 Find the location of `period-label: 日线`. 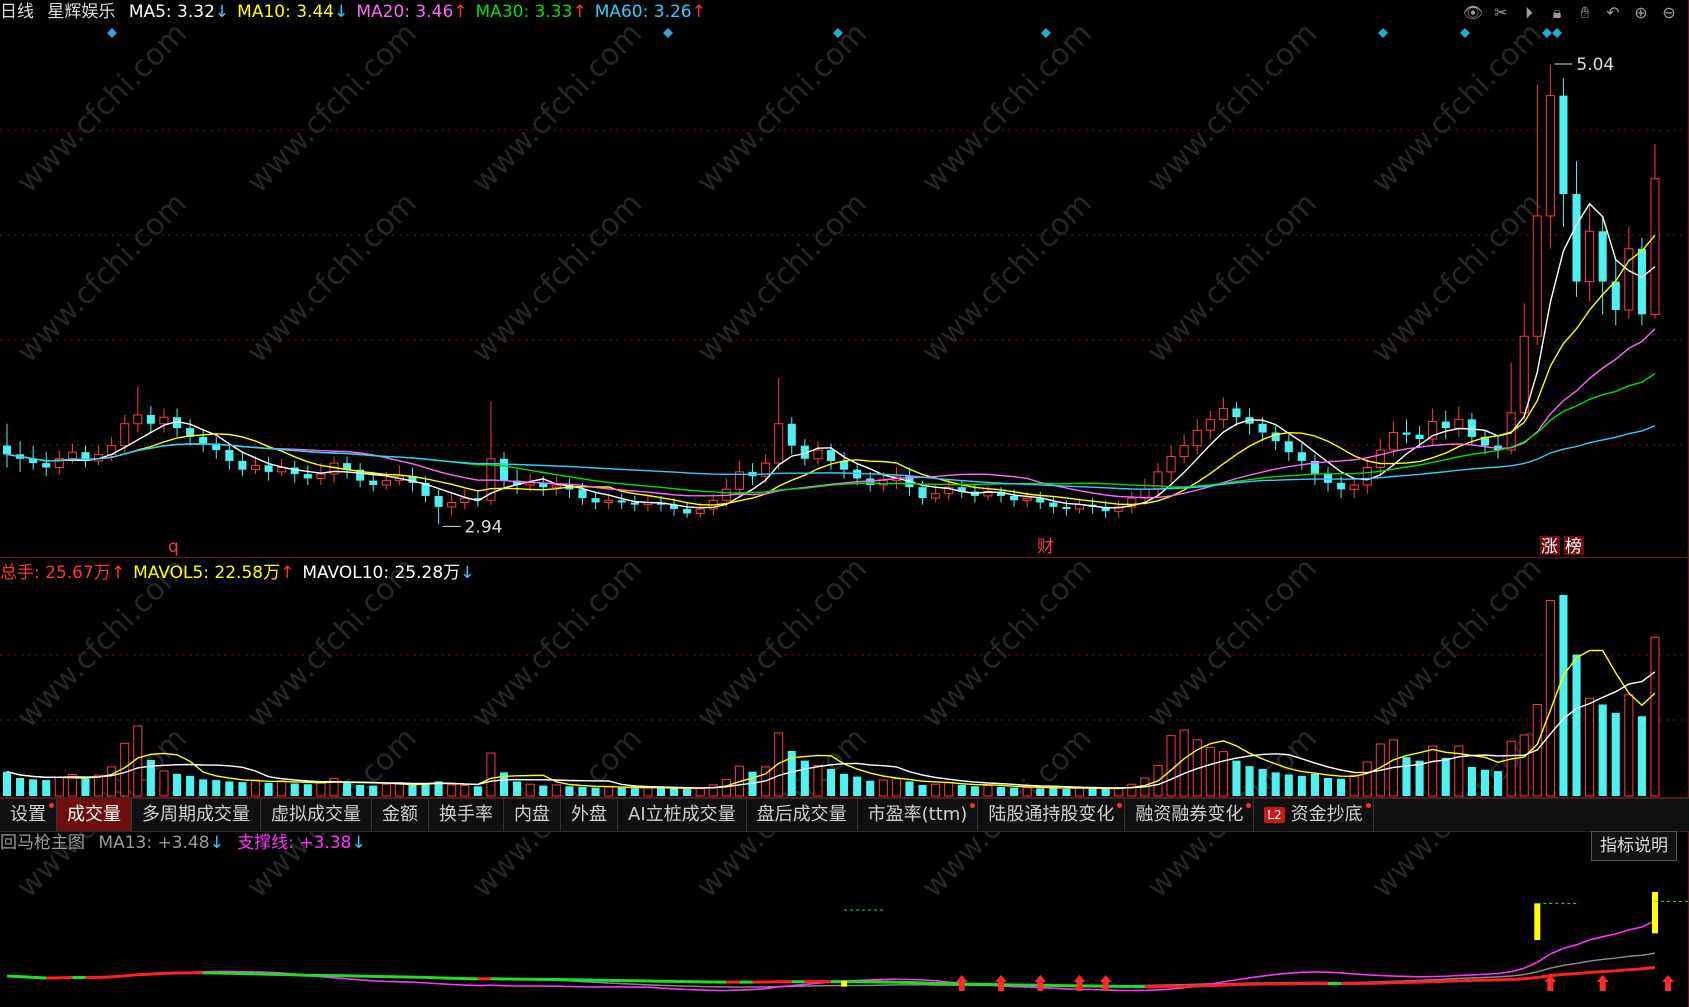

period-label: 日线 is located at coordinates (17, 12).